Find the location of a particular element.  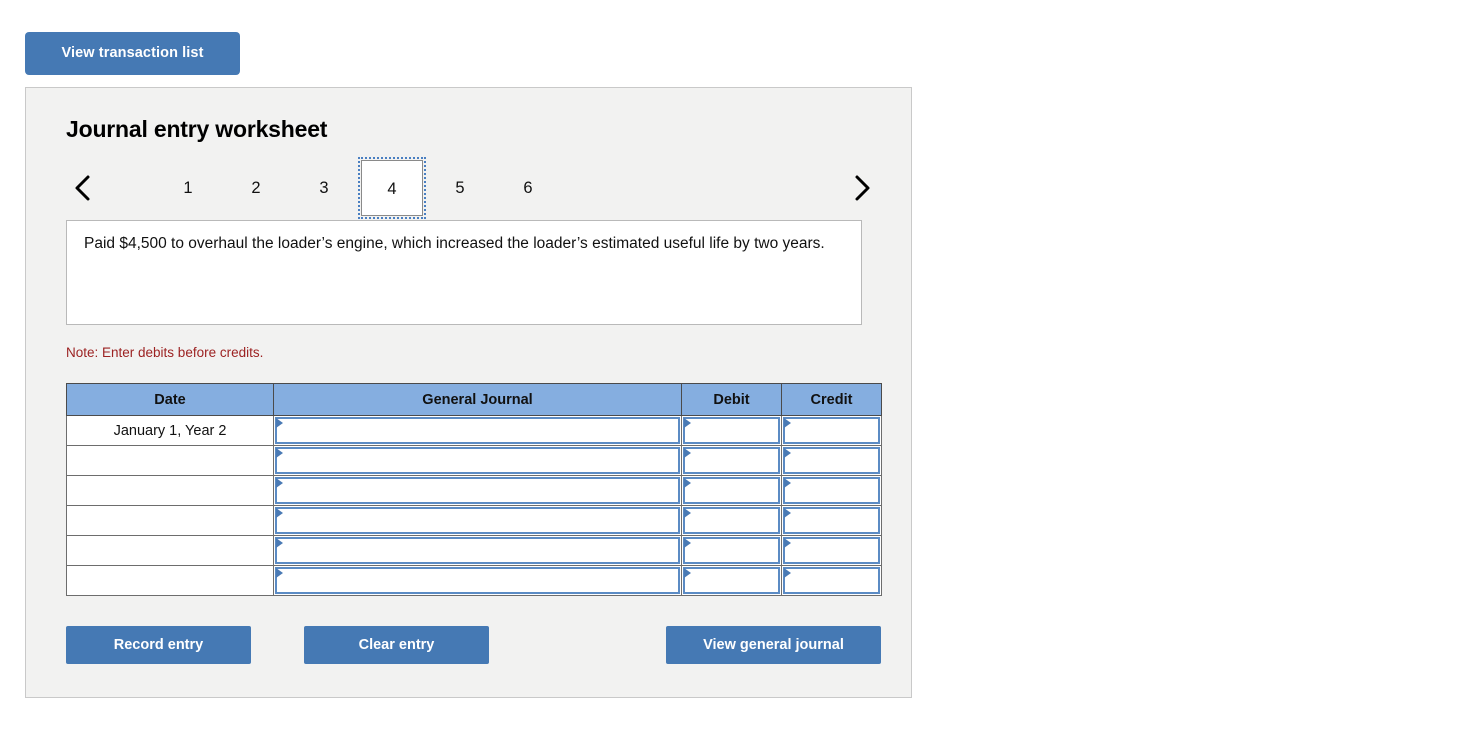

pager-previous-button is located at coordinates (83, 188).